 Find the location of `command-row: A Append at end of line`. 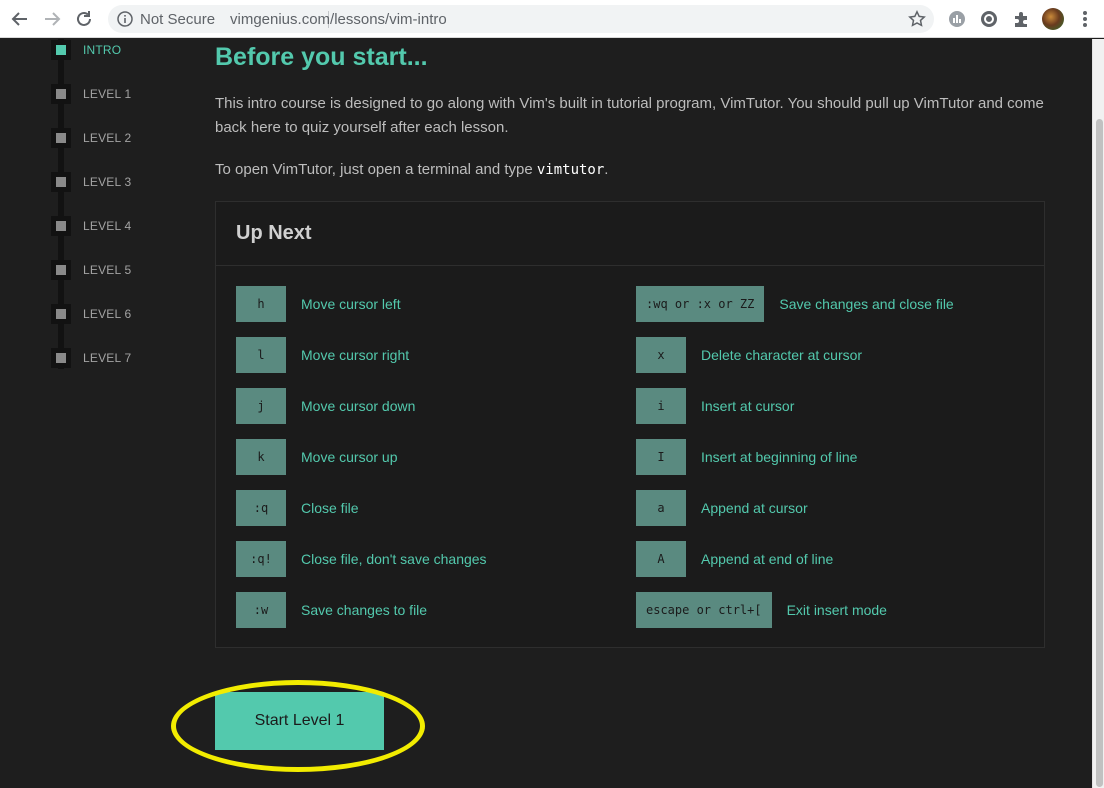

command-row: A Append at end of line is located at coordinates (734, 559).